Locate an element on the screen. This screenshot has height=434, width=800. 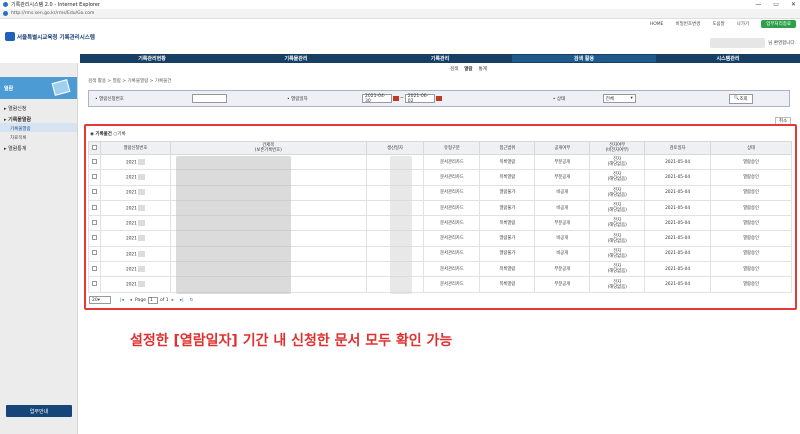
col-header: 유형구분 is located at coordinates (452, 148).